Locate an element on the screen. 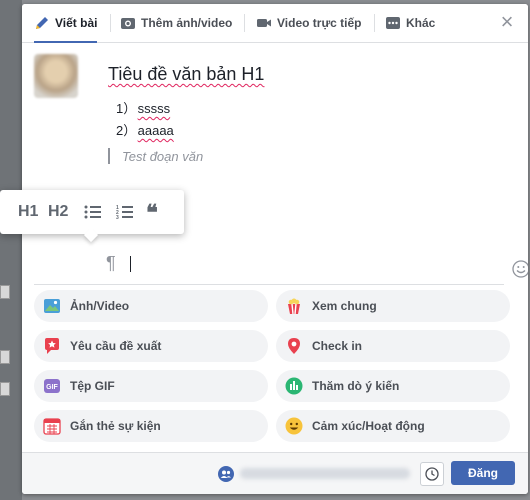 Image resolution: width=530 pixels, height=500 pixels. format-h1-button: H1 is located at coordinates (28, 212).